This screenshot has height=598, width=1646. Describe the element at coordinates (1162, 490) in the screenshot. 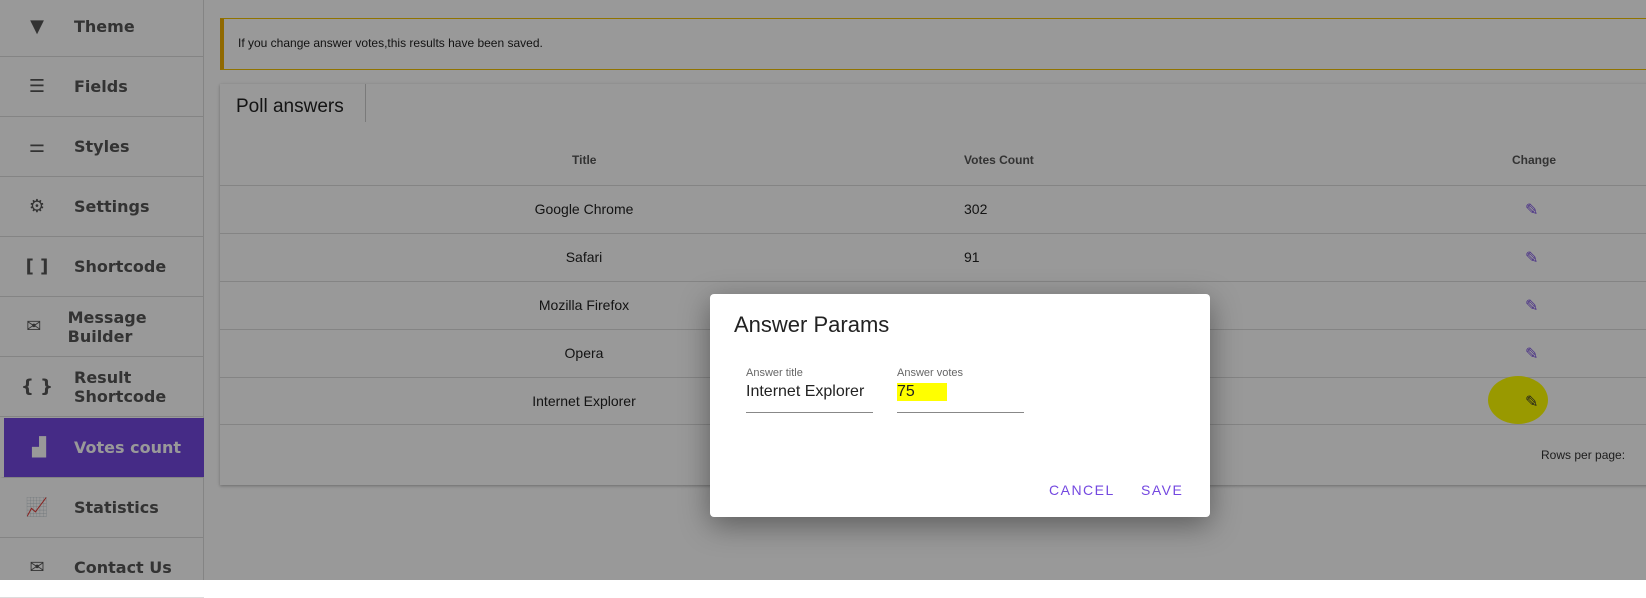

I see `save-button: SAVE` at that location.